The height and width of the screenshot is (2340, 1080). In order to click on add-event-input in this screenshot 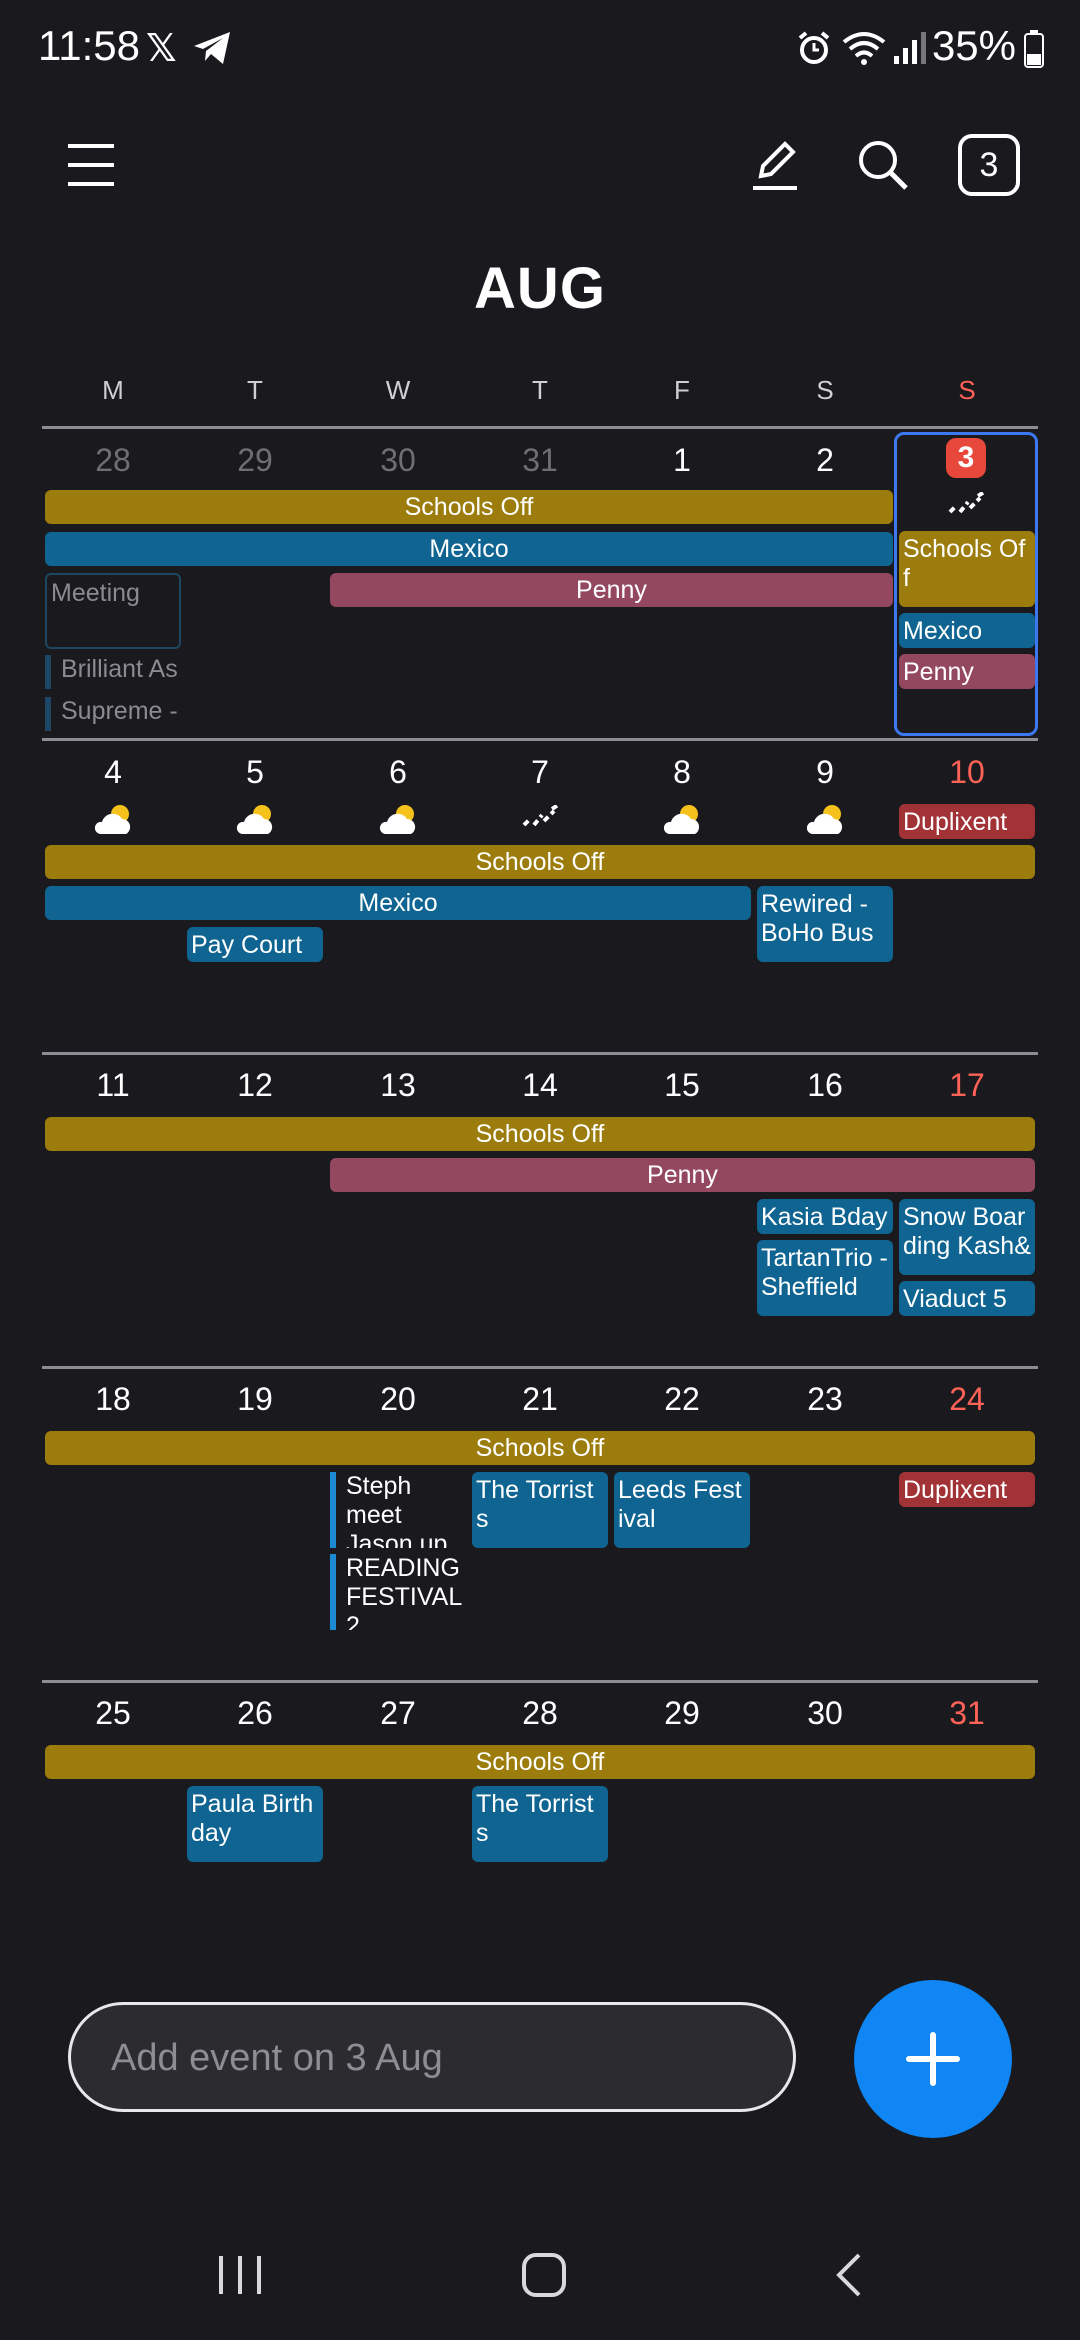, I will do `click(431, 2058)`.